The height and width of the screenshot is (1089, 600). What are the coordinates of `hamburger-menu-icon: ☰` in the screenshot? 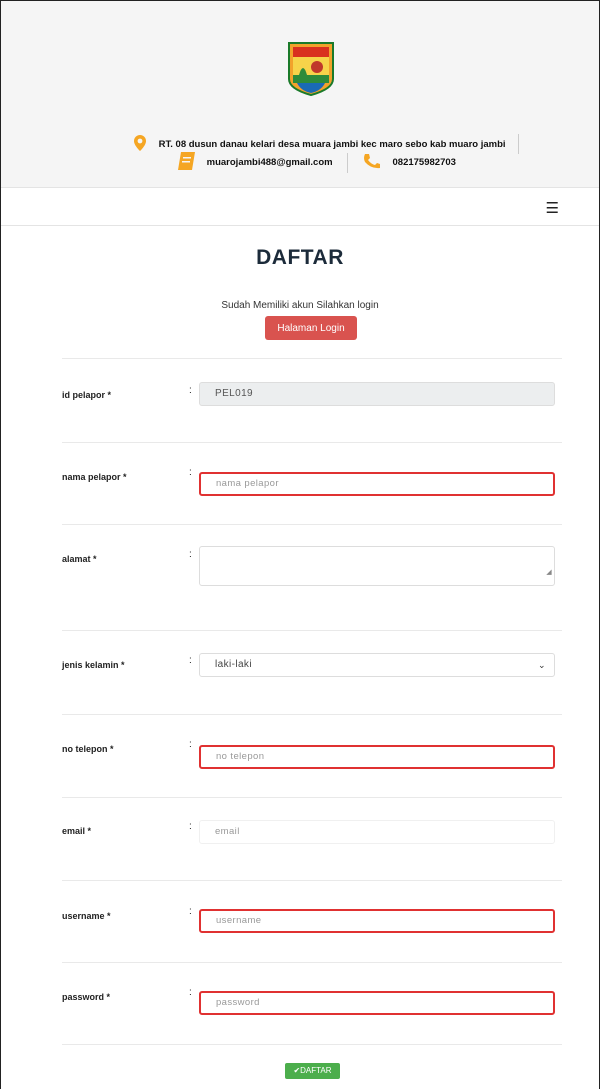 It's located at (552, 208).